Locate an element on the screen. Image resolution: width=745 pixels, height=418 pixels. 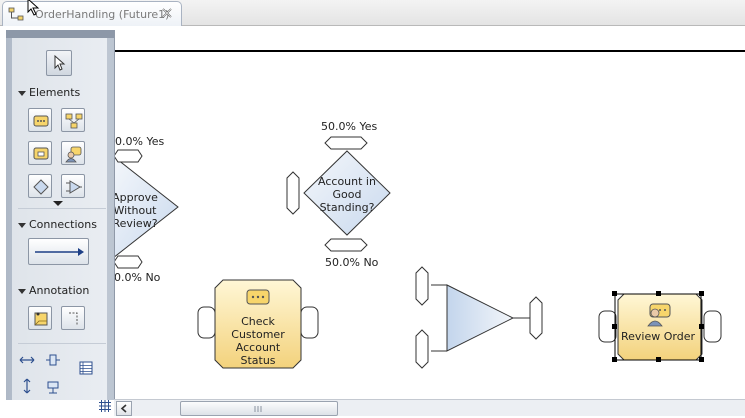
grid-icon is located at coordinates (105, 406).